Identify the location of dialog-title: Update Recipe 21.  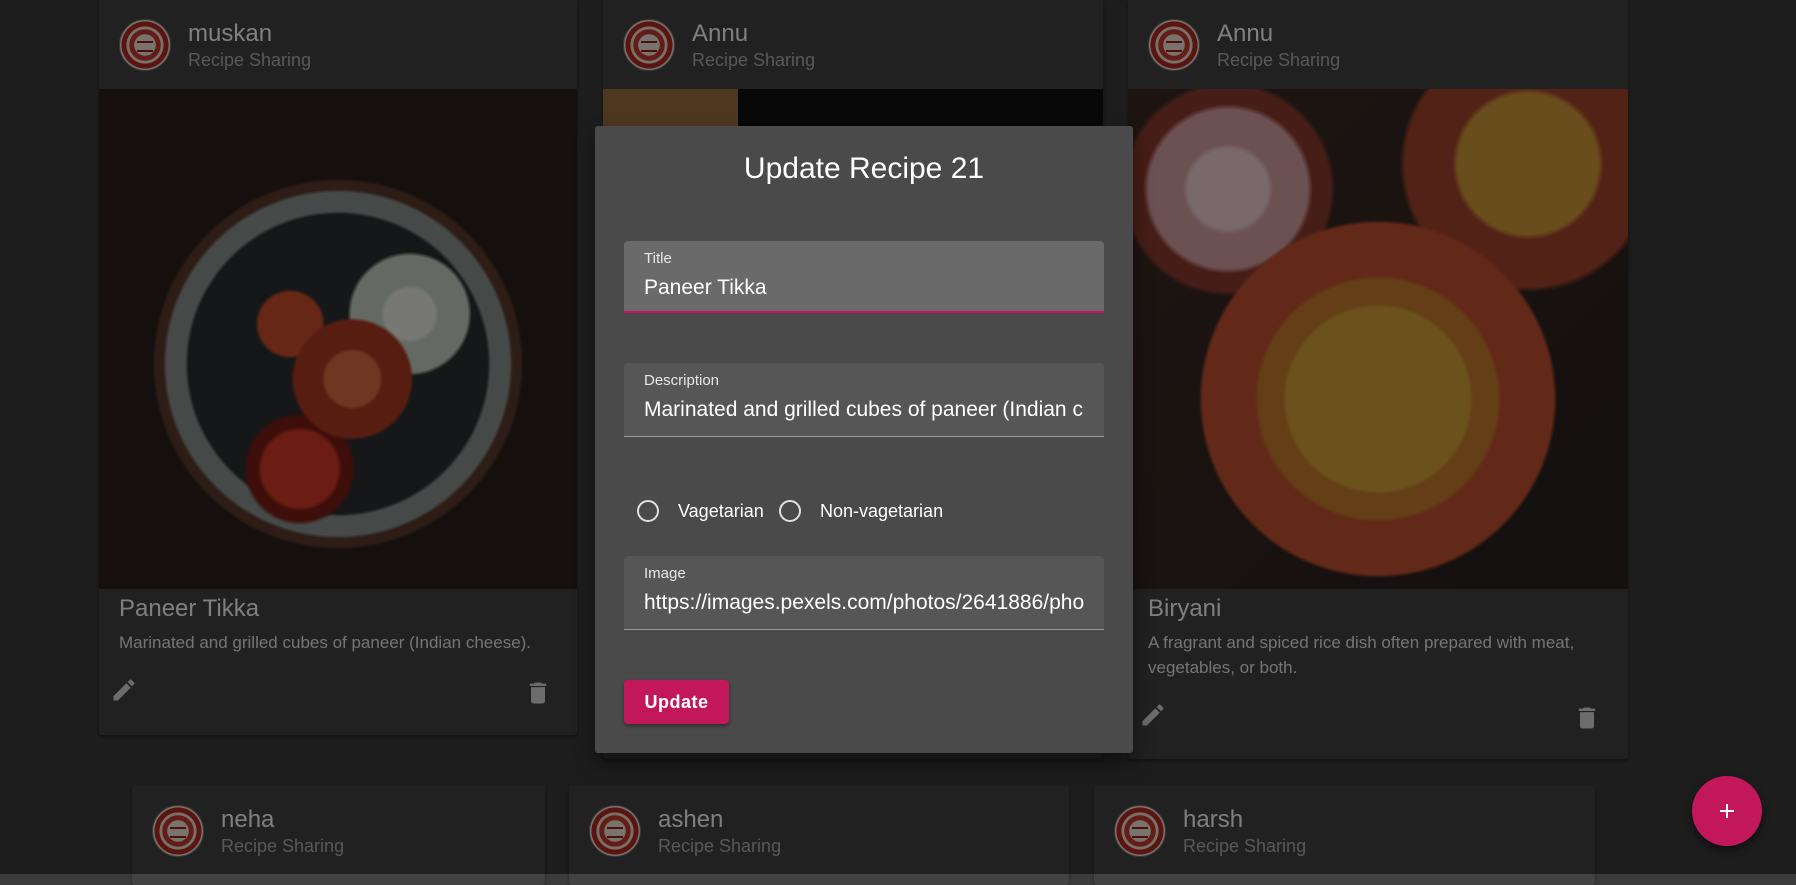
(864, 168).